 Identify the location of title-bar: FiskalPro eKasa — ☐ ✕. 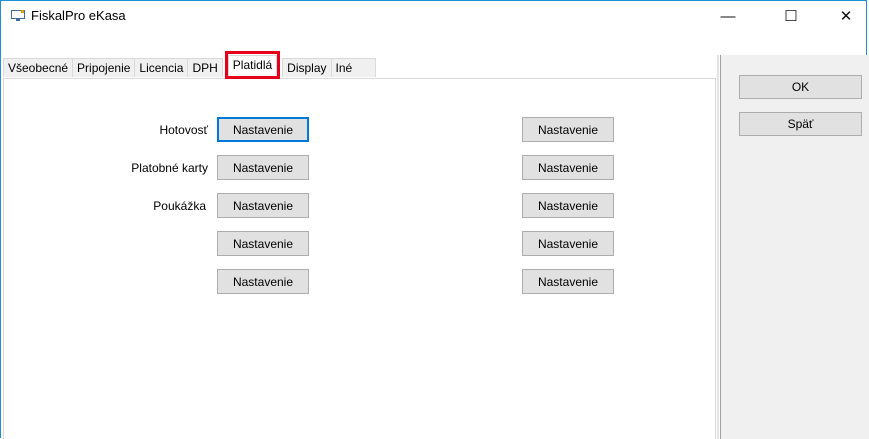
(433, 16).